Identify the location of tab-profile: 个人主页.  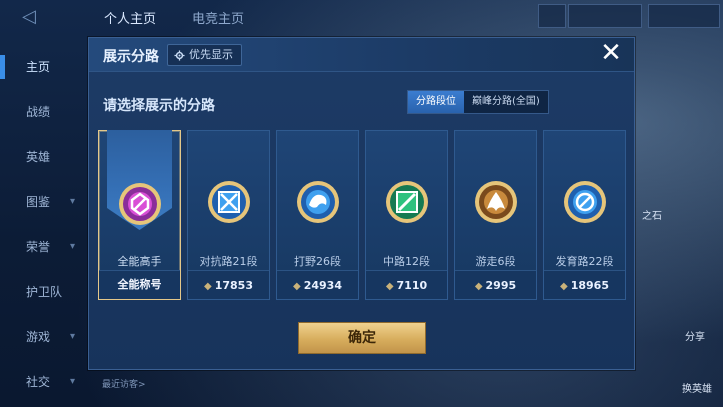
(130, 17).